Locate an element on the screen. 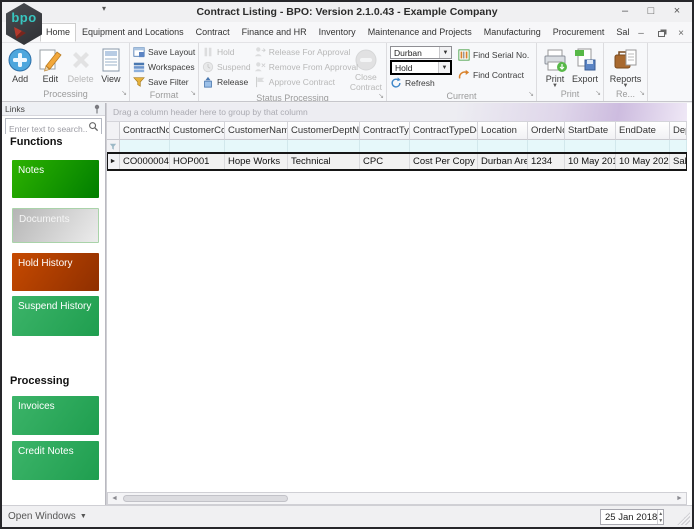 This screenshot has width=694, height=529. view-button: View is located at coordinates (111, 66).